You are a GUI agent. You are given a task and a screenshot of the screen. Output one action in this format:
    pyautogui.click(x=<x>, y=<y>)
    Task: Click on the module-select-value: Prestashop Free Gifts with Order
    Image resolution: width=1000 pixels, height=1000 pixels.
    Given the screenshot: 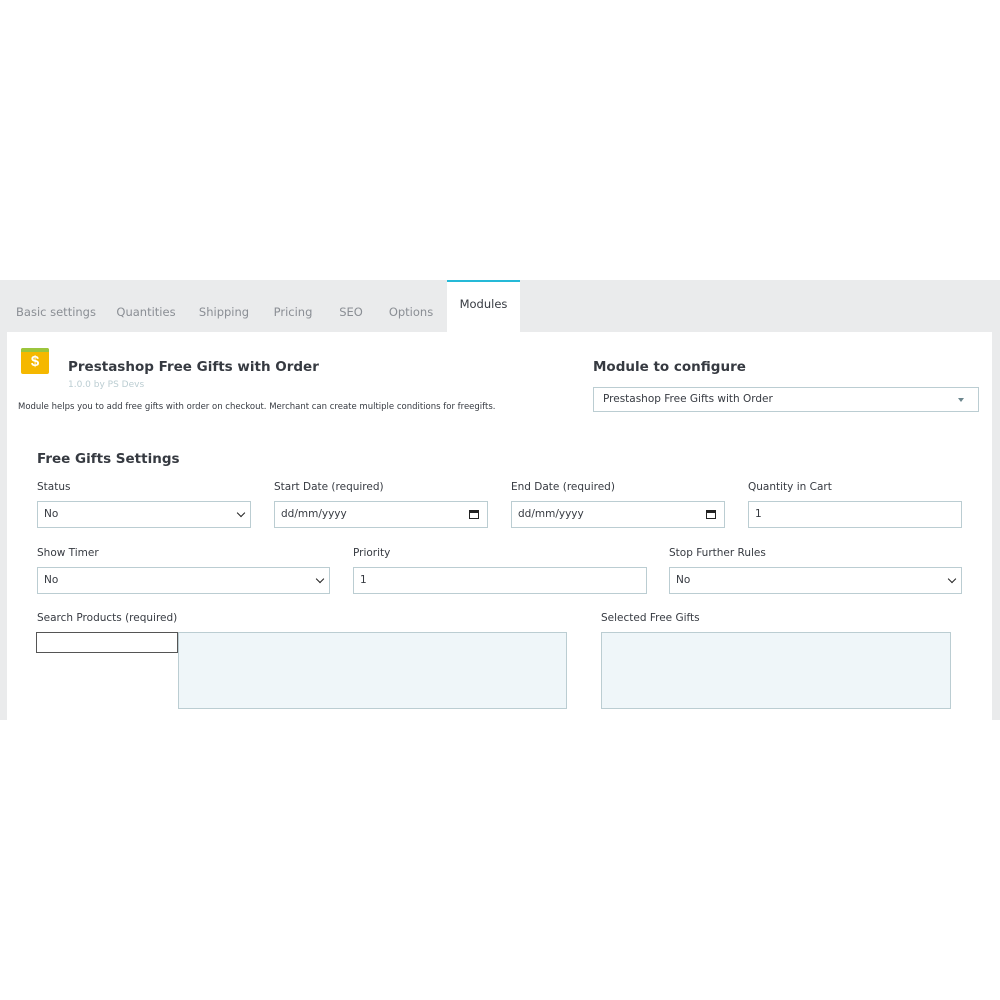 What is the action you would take?
    pyautogui.click(x=688, y=399)
    